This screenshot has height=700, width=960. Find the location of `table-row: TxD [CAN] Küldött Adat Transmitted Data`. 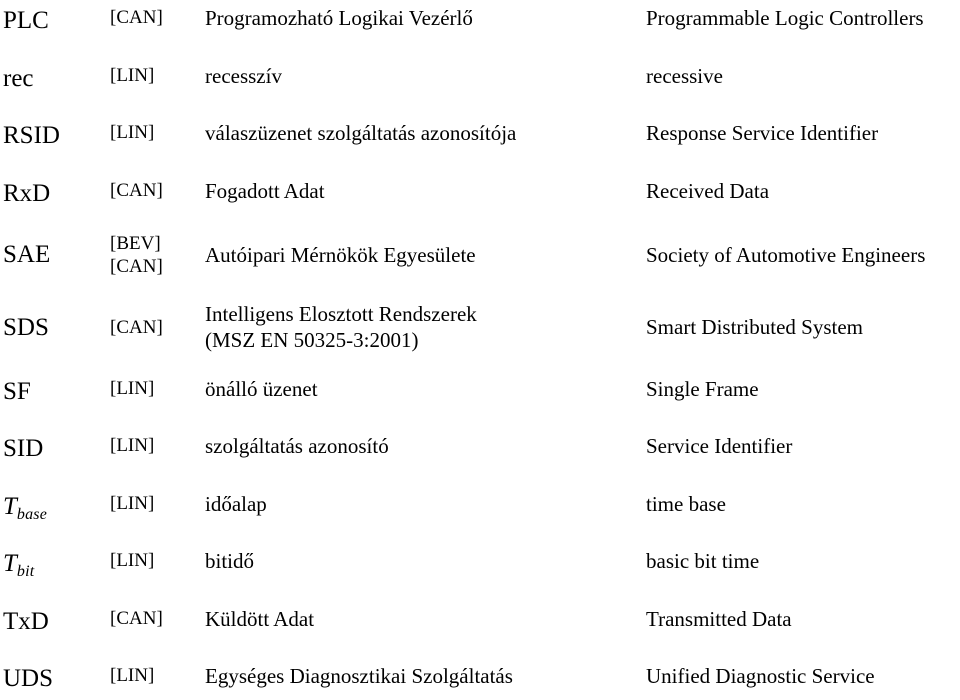

table-row: TxD [CAN] Küldött Adat Transmitted Data is located at coordinates (480, 622).